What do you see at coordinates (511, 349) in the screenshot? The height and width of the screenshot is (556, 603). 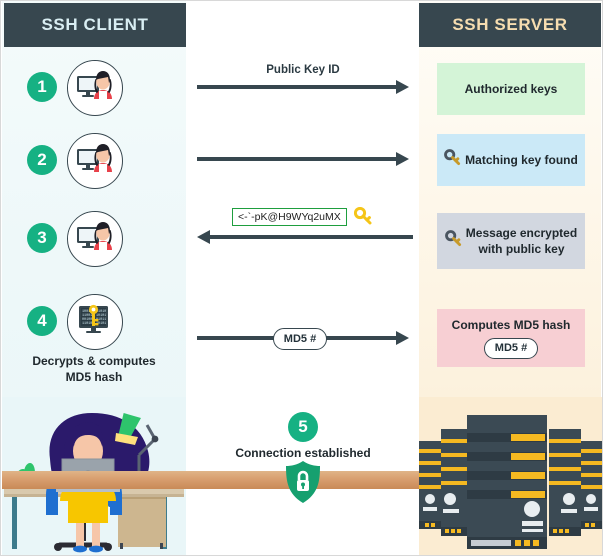 I see `md5-pill-server: MD5 #` at bounding box center [511, 349].